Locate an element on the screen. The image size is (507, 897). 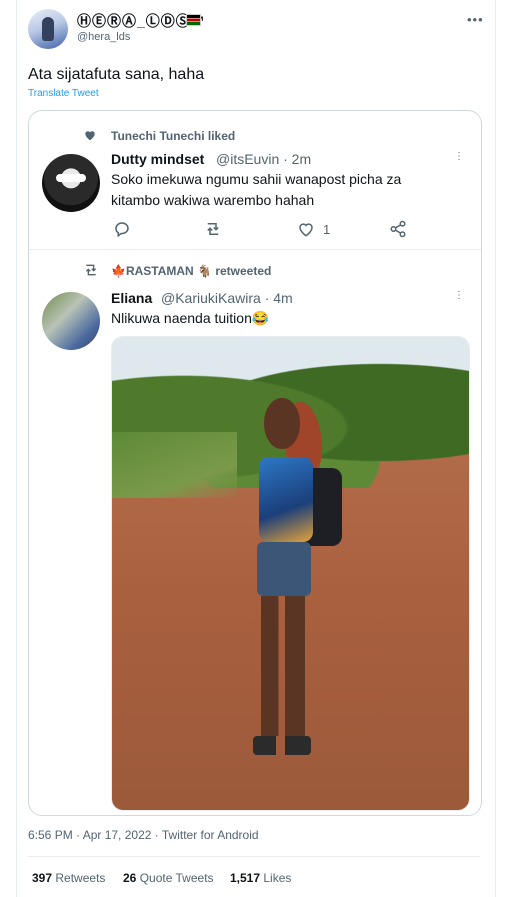
quoted-user-name: Eliana is located at coordinates (131, 298).